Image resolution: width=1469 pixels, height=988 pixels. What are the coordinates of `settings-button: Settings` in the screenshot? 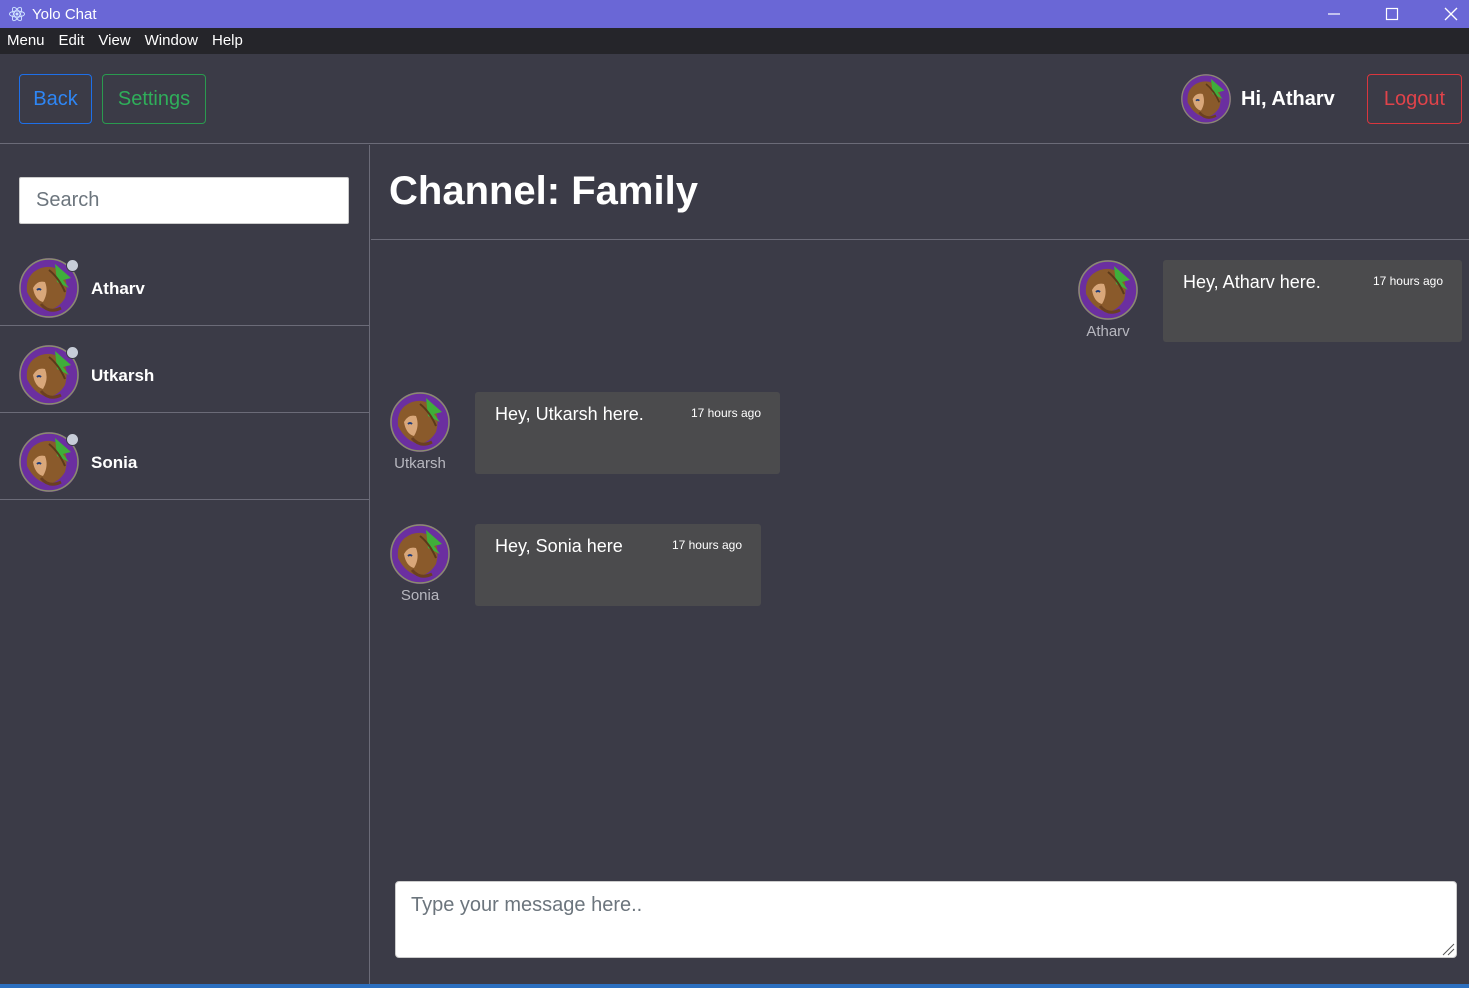 It's located at (154, 99).